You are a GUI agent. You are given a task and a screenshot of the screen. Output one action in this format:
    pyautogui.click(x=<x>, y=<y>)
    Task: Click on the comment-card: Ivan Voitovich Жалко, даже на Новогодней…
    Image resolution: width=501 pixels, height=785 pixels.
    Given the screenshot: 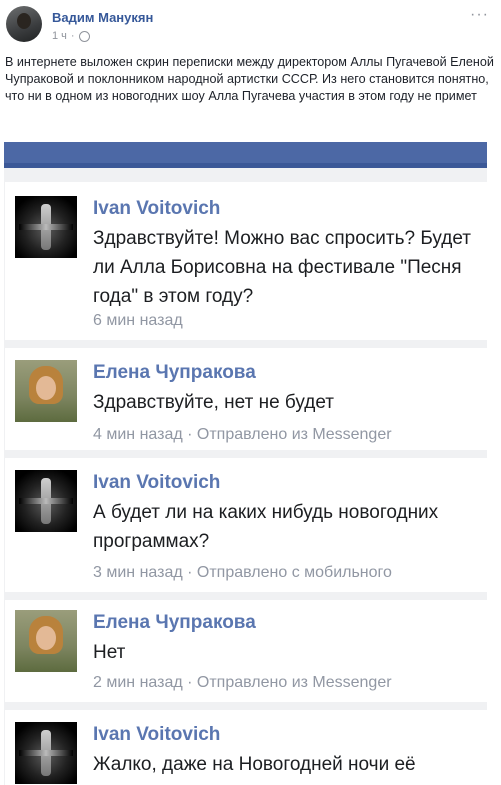 What is the action you would take?
    pyautogui.click(x=246, y=747)
    